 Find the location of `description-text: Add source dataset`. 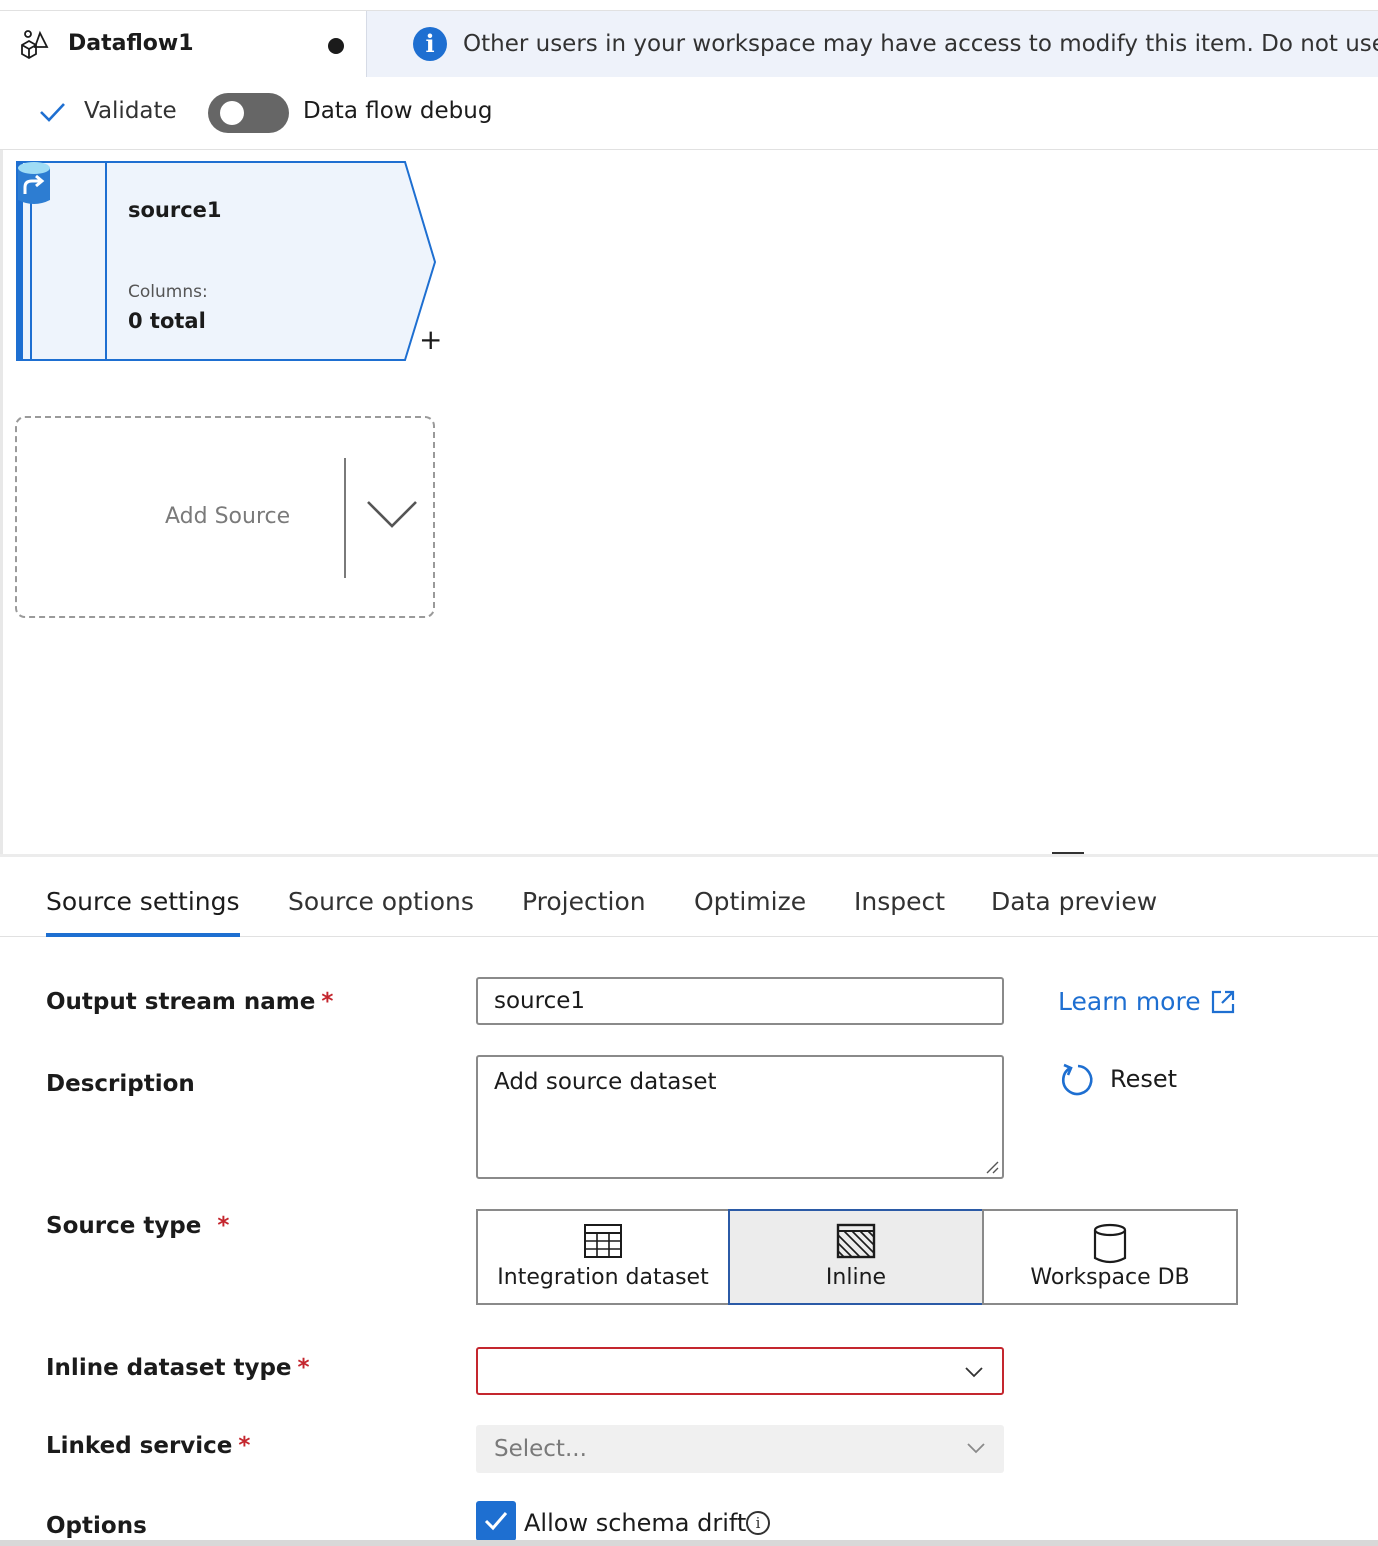

description-text: Add source dataset is located at coordinates (605, 1082).